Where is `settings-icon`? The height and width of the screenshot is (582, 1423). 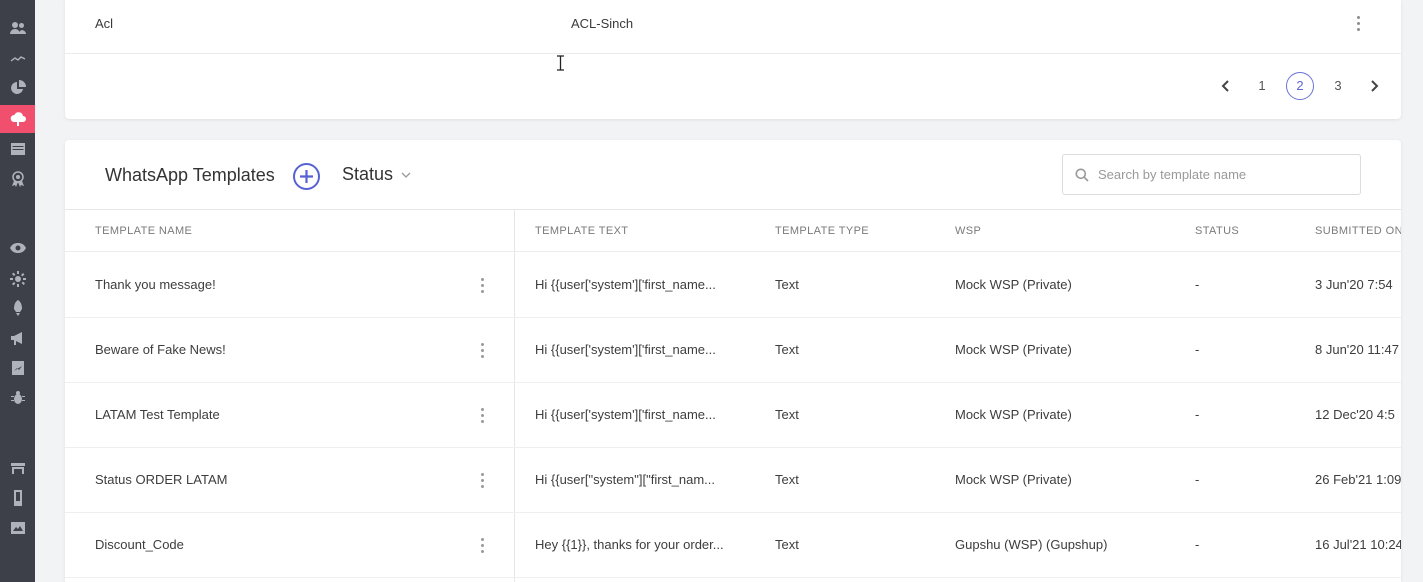
settings-icon is located at coordinates (17, 279).